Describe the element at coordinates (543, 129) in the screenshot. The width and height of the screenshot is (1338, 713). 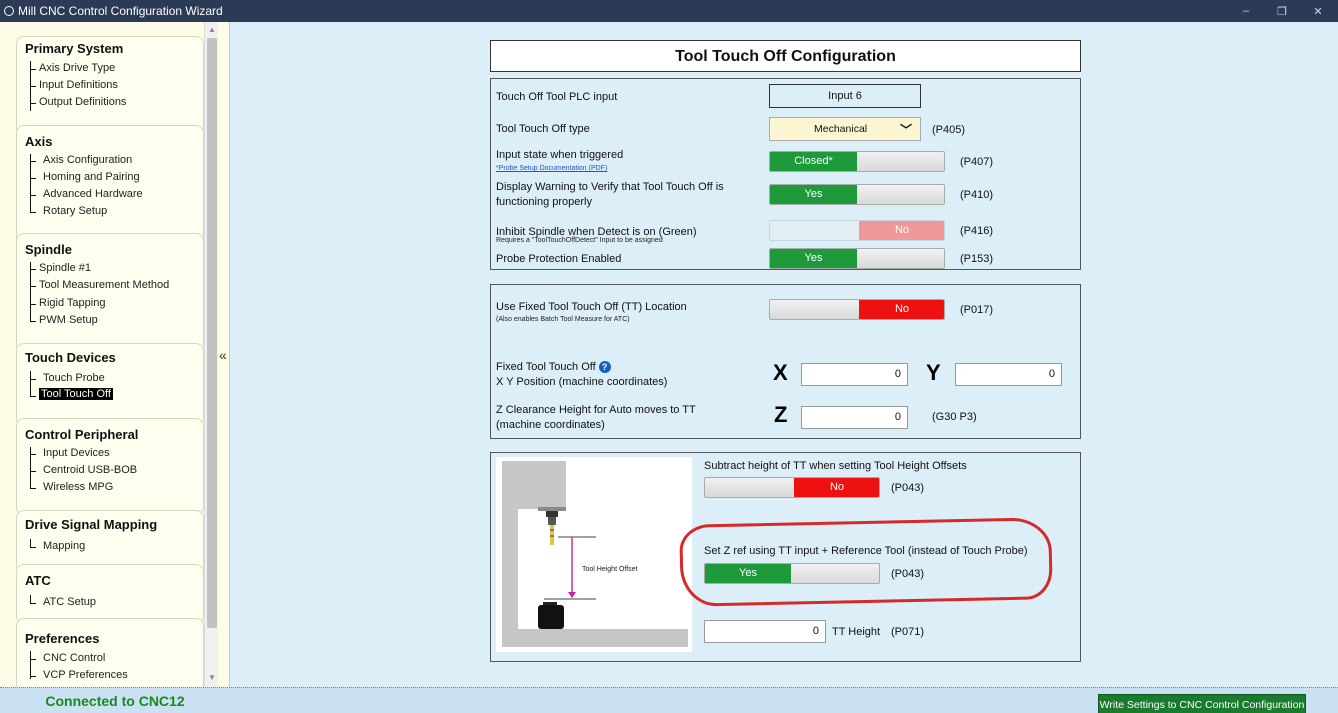
I see `touch-off-type-label: Tool Touch Off type` at that location.